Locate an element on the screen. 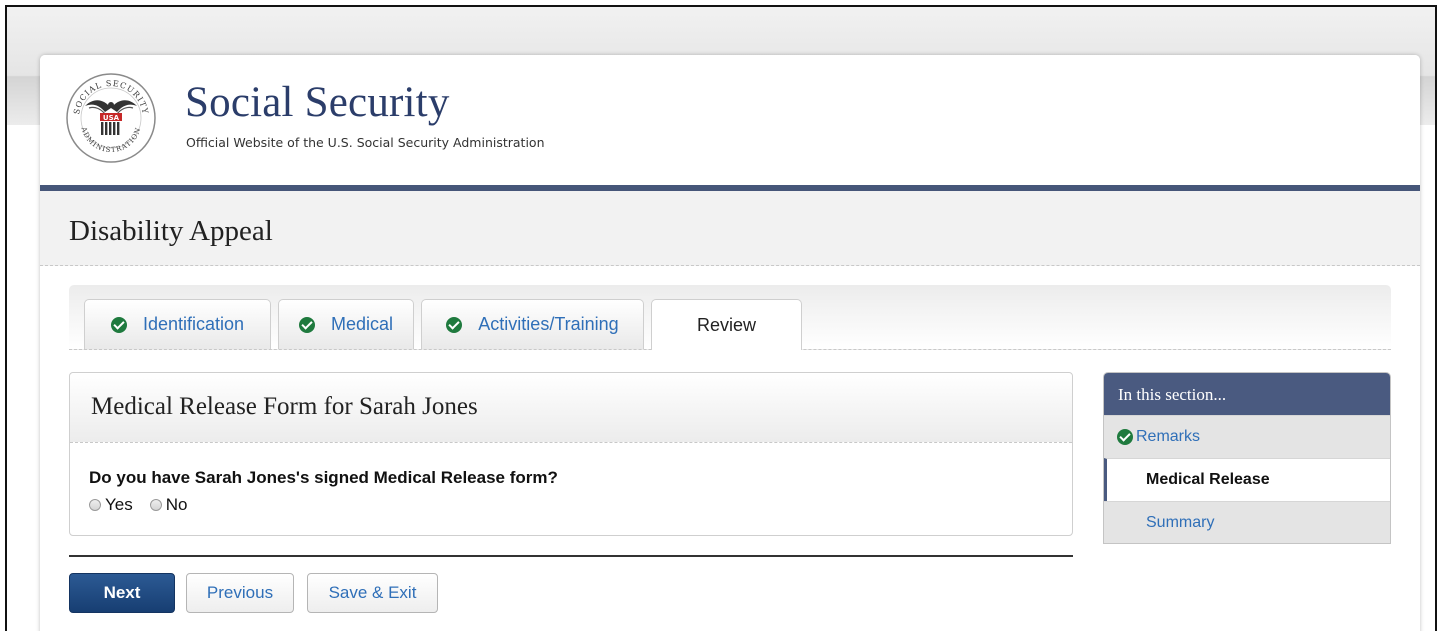 Image resolution: width=1442 pixels, height=631 pixels. radio-option-no: No is located at coordinates (168, 505).